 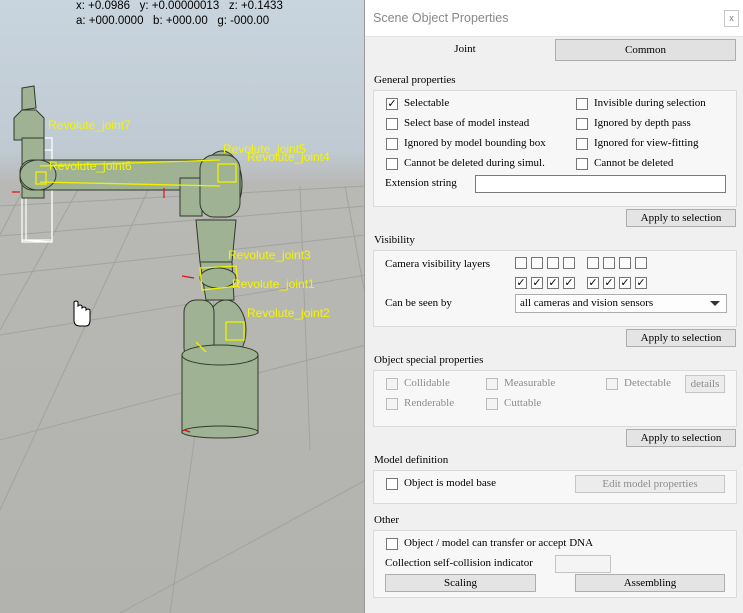 What do you see at coordinates (645, 50) in the screenshot?
I see `tab-common: Common` at bounding box center [645, 50].